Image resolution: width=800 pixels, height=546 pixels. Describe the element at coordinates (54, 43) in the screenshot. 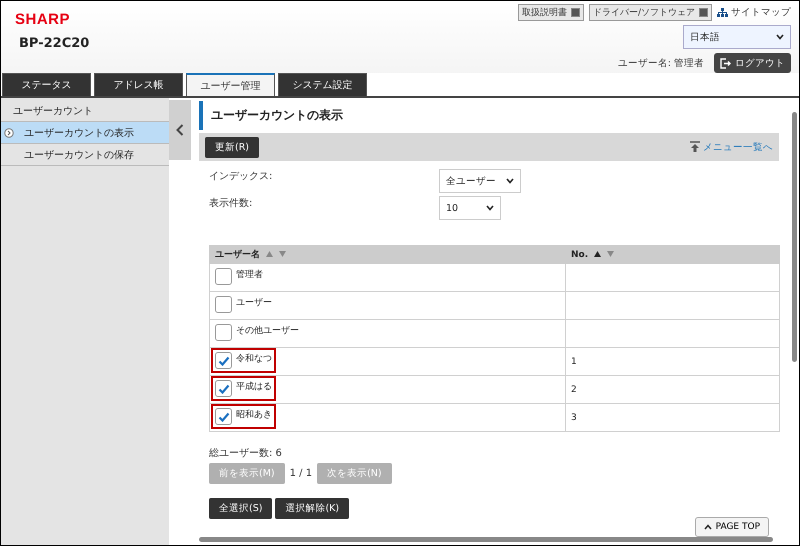

I see `model-name: BP-22C20` at that location.